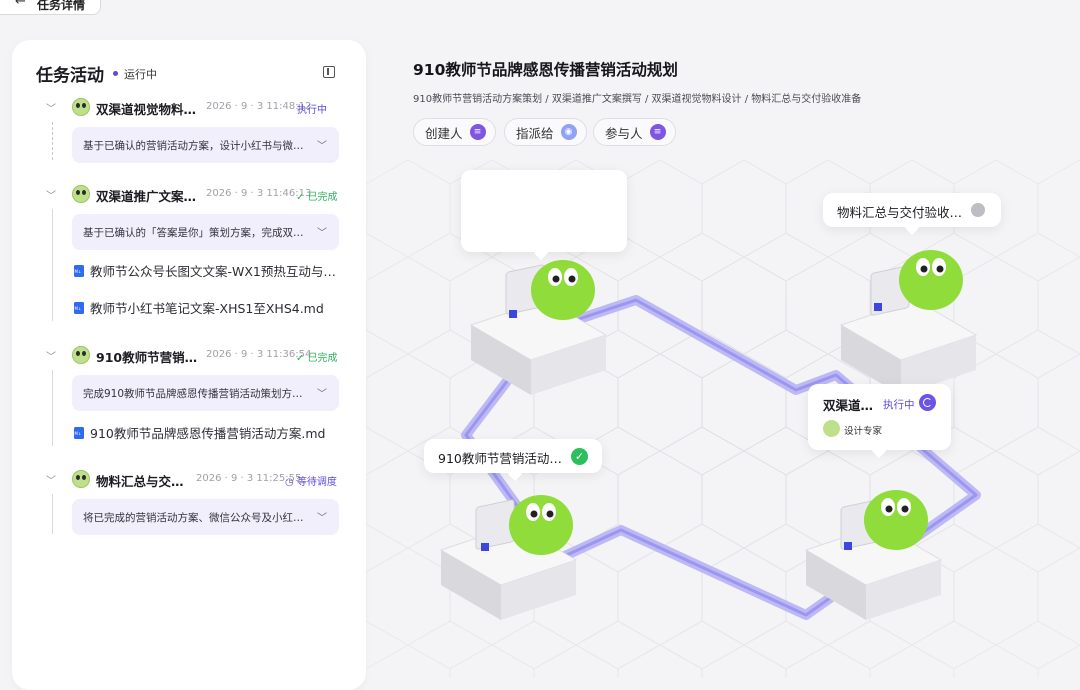  I want to click on task-description: 基于已确认的营销活动方案，设计小红书与微… ﹀, so click(205, 145).